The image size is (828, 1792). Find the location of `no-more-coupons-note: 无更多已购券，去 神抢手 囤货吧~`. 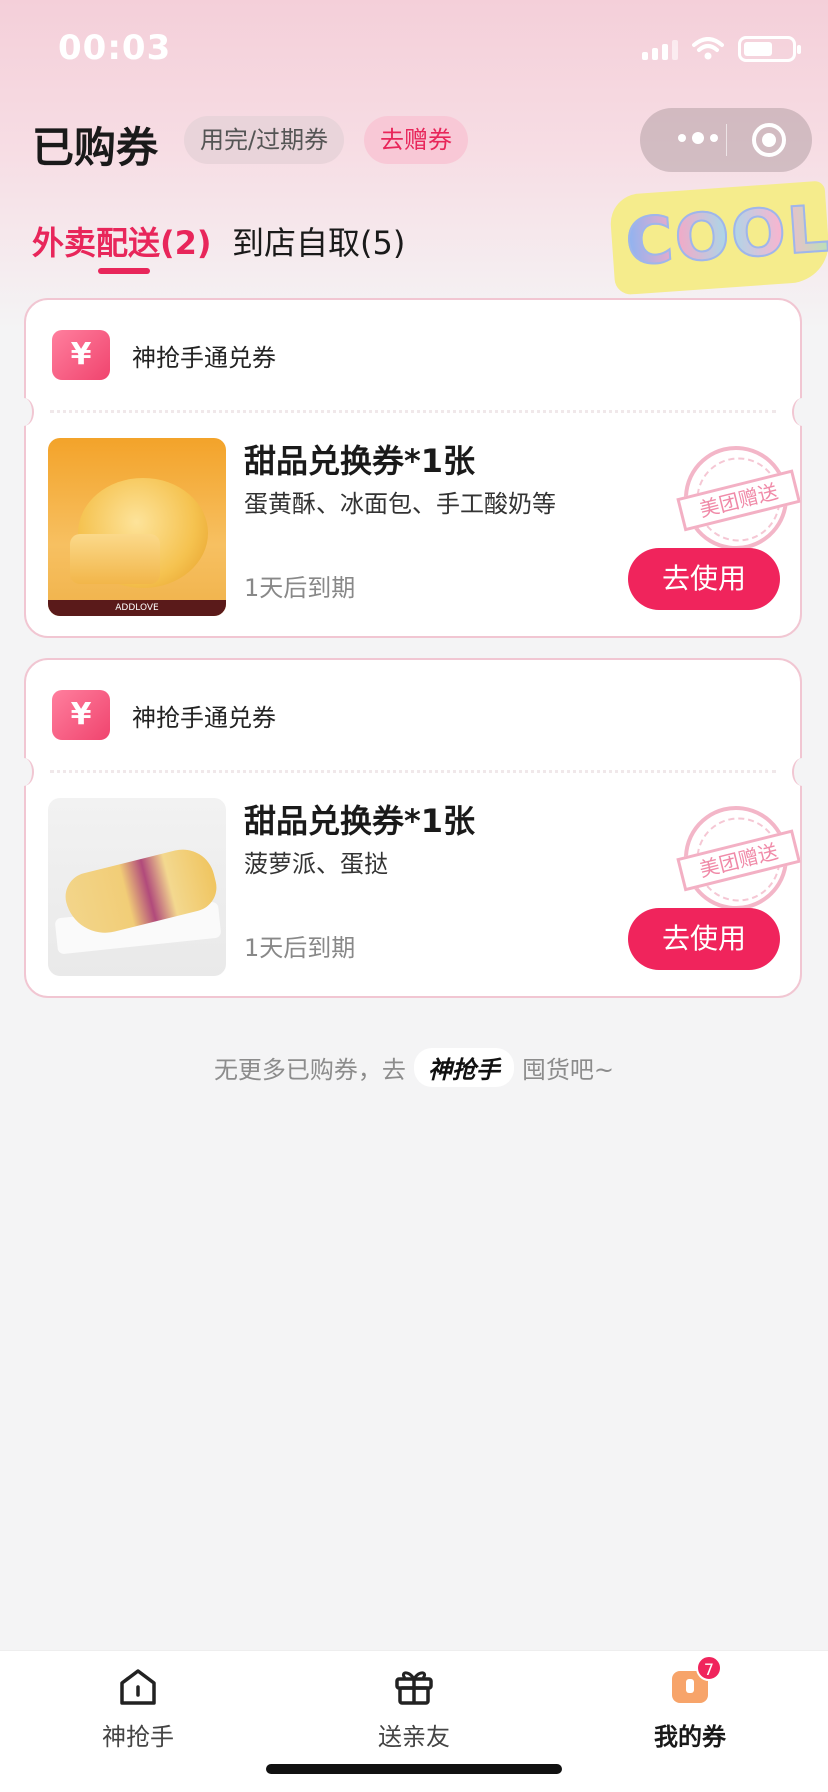

no-more-coupons-note: 无更多已购券，去 神抢手 囤货吧~ is located at coordinates (414, 1067).